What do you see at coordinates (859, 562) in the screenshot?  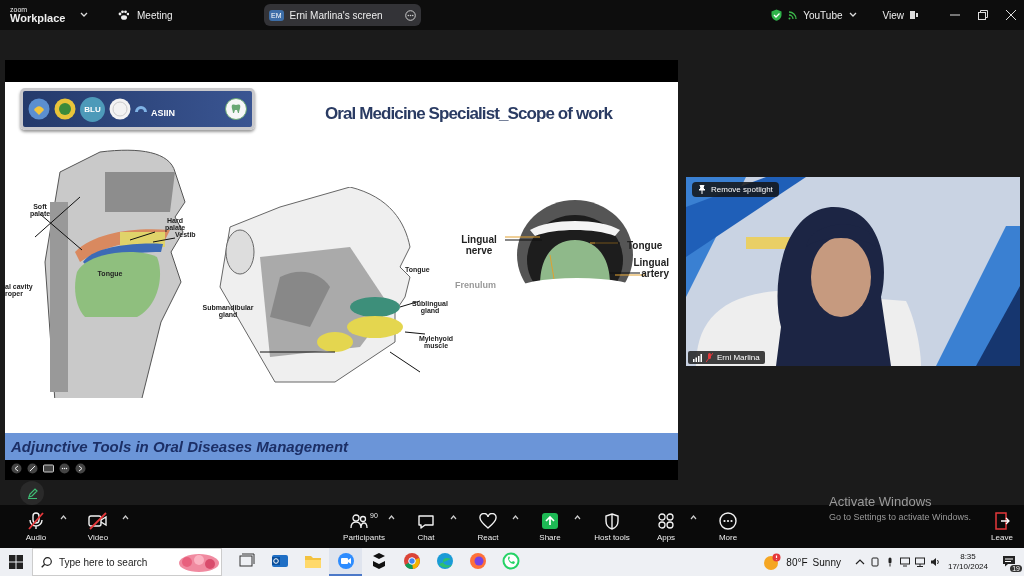 I see `chevron-up-icon` at bounding box center [859, 562].